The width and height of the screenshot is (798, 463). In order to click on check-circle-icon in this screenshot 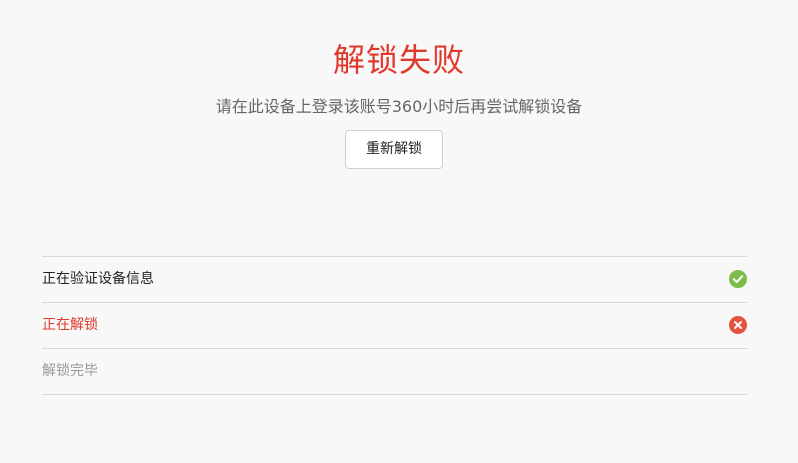, I will do `click(738, 279)`.